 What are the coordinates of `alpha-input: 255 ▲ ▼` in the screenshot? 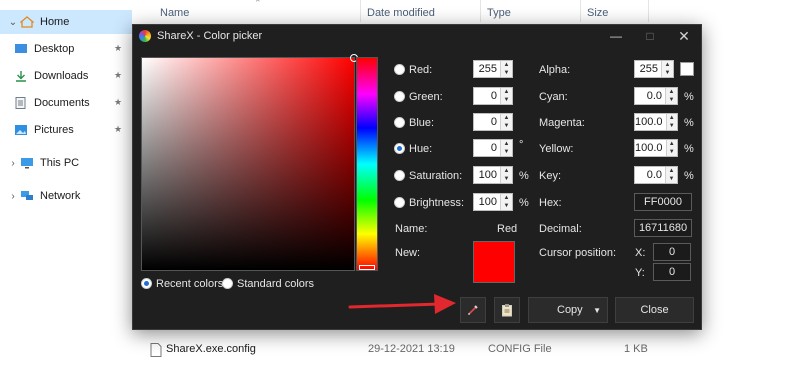 It's located at (654, 69).